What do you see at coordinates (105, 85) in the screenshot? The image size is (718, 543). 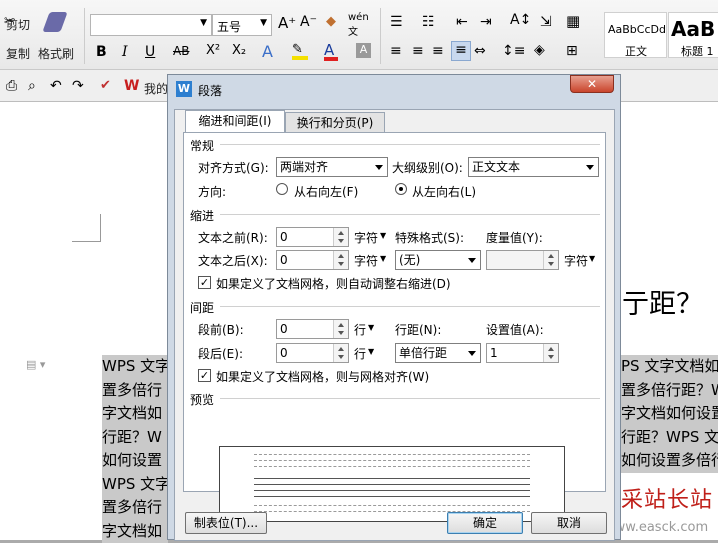 I see `pin-icon: ✔` at bounding box center [105, 85].